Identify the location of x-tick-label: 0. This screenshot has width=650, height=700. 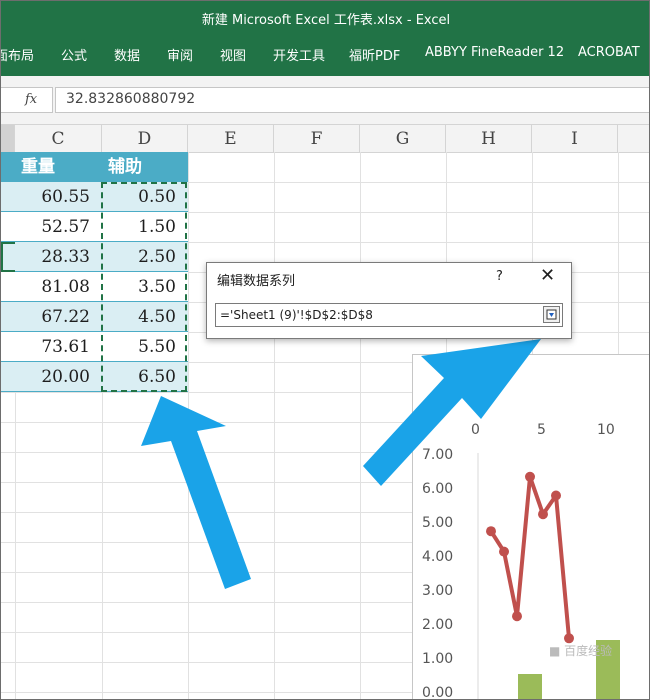
(475, 430).